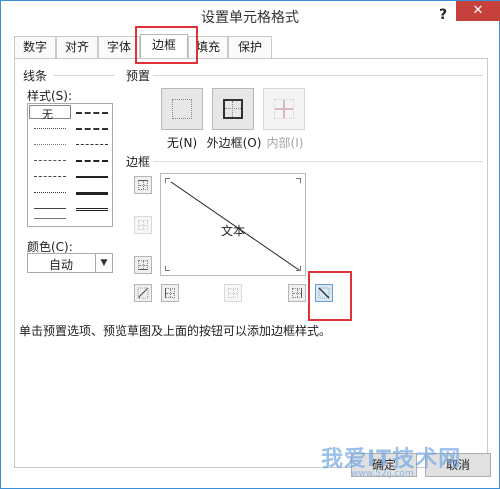  What do you see at coordinates (60, 265) in the screenshot?
I see `color-select-value: 自动` at bounding box center [60, 265].